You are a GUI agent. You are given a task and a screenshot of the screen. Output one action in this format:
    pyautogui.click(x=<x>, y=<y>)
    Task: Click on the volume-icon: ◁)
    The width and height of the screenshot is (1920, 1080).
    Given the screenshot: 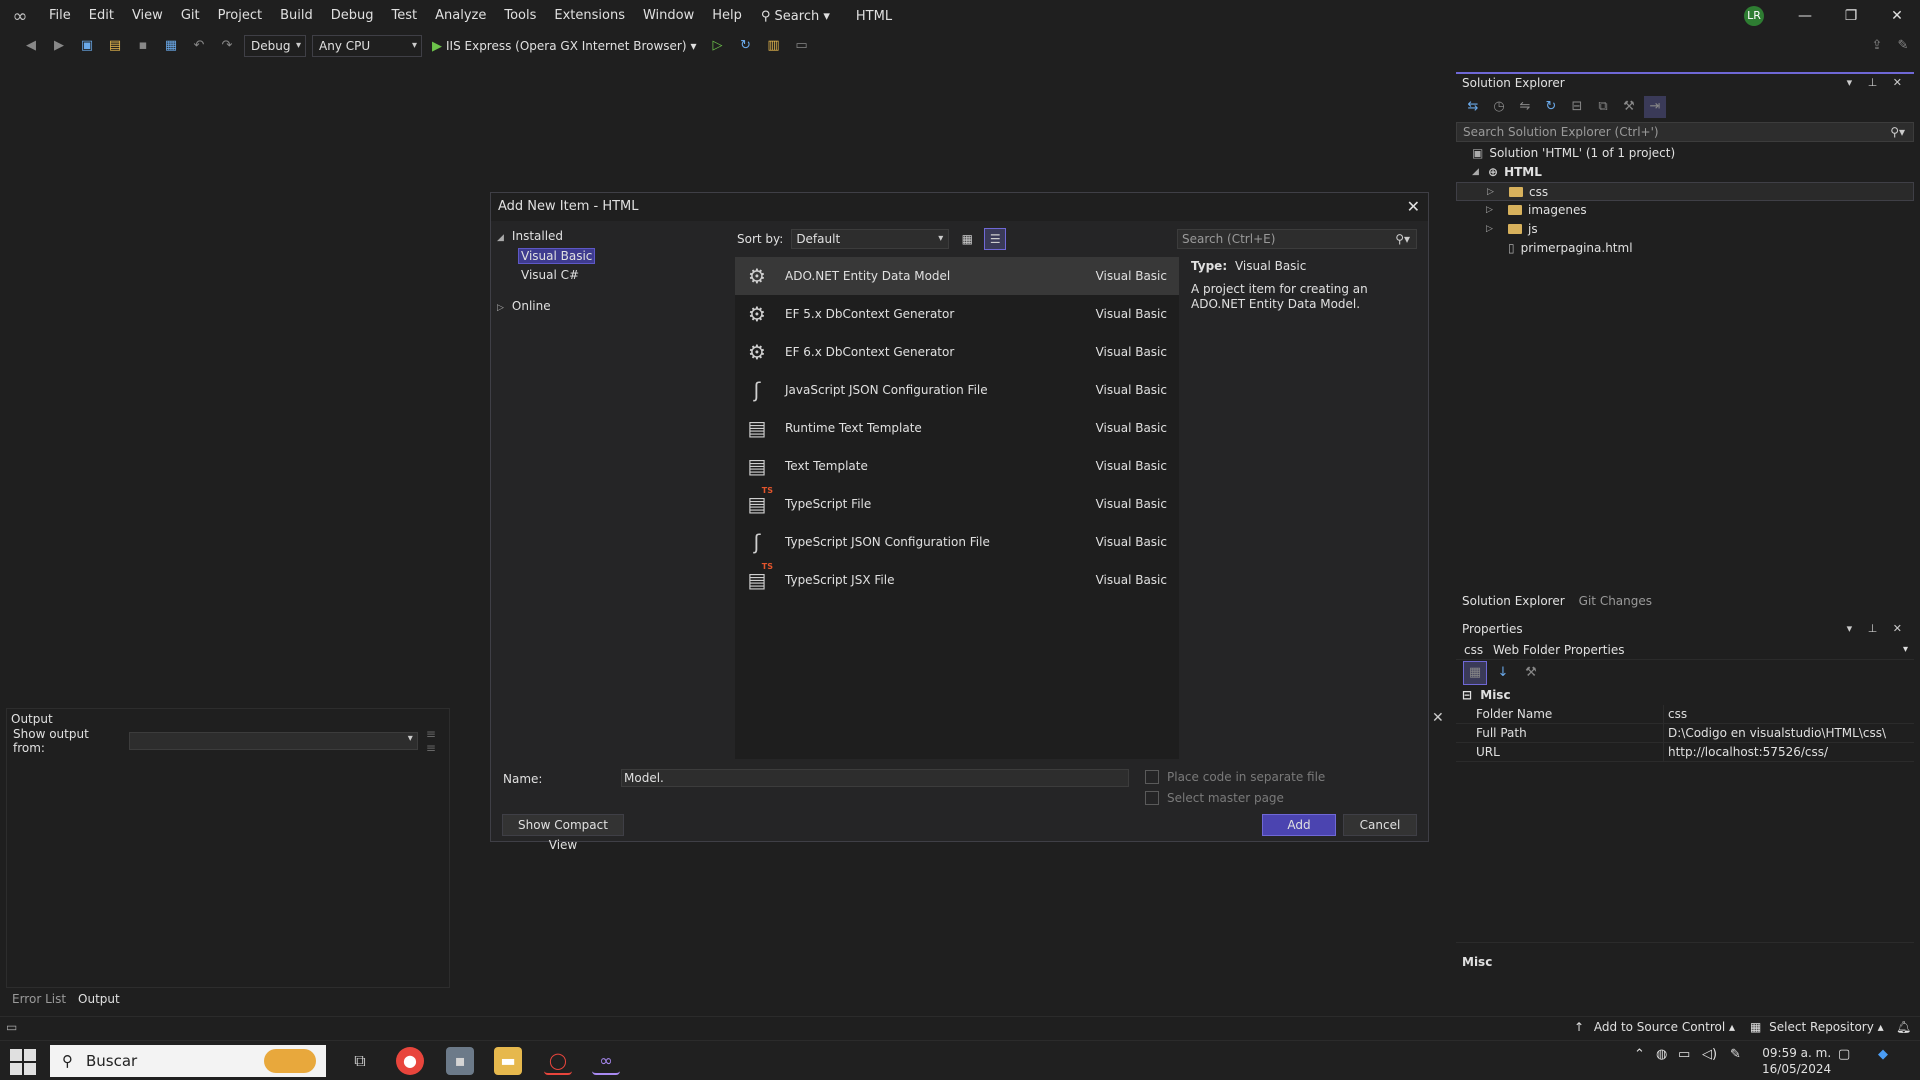 What is the action you would take?
    pyautogui.click(x=1709, y=1054)
    